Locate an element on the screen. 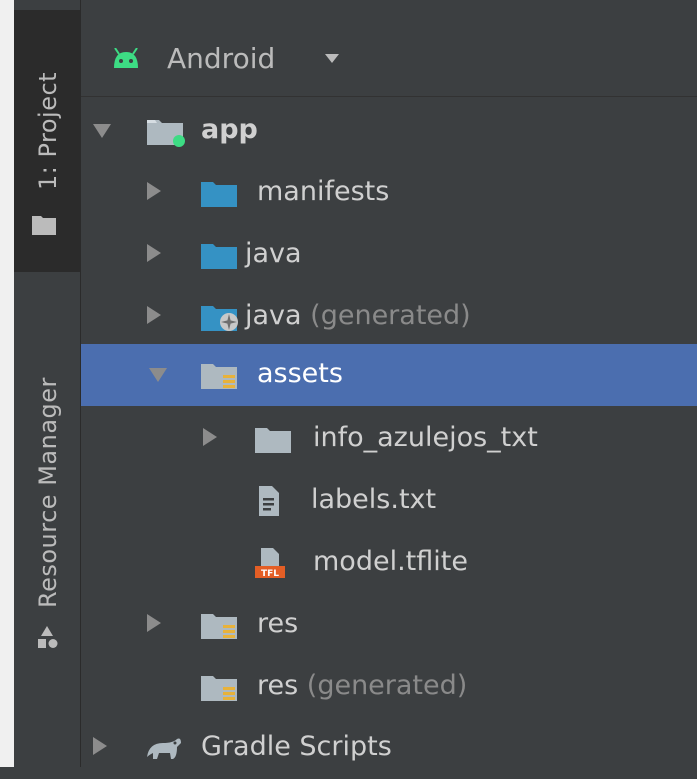 Image resolution: width=697 pixels, height=779 pixels. tree-node-label: res (generated) is located at coordinates (362, 685).